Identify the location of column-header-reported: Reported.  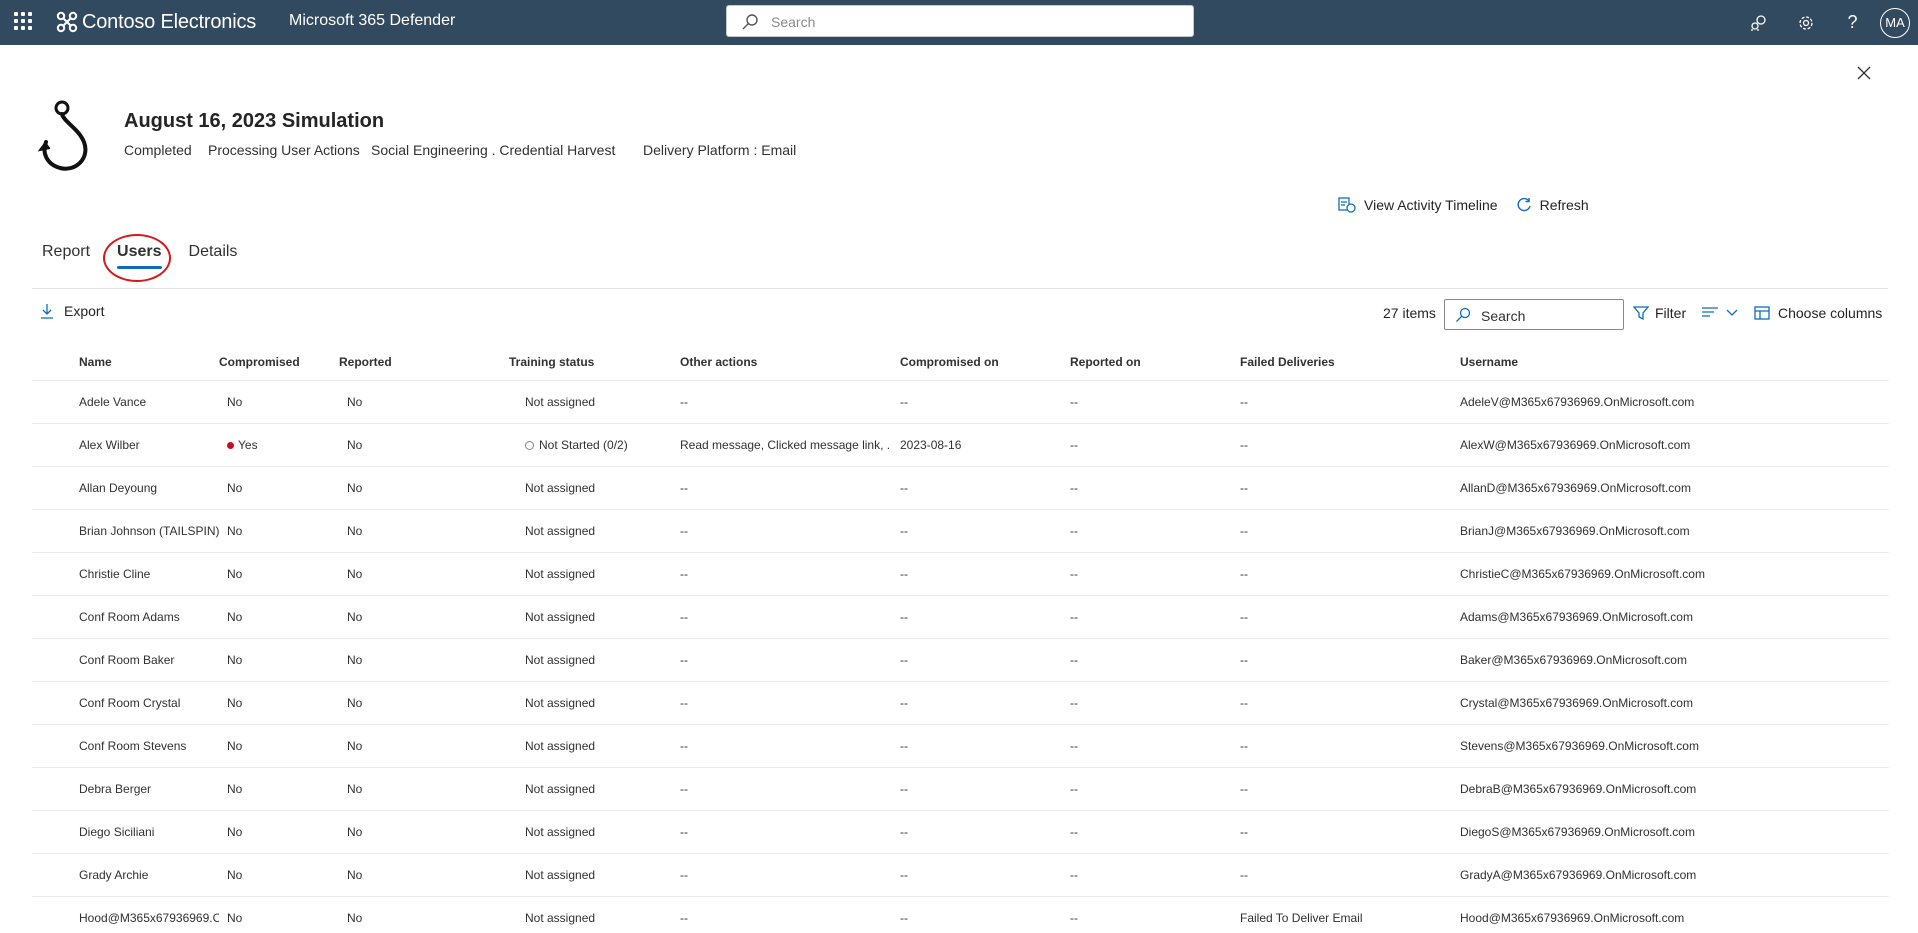
(414, 361).